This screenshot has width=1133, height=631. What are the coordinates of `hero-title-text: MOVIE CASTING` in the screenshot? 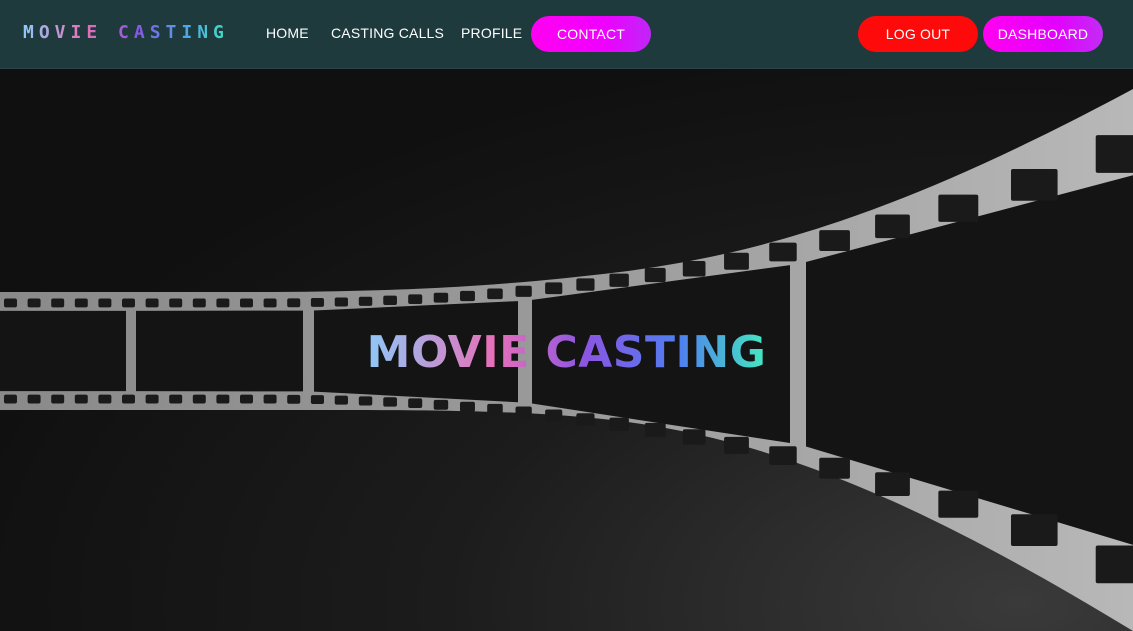 It's located at (566, 352).